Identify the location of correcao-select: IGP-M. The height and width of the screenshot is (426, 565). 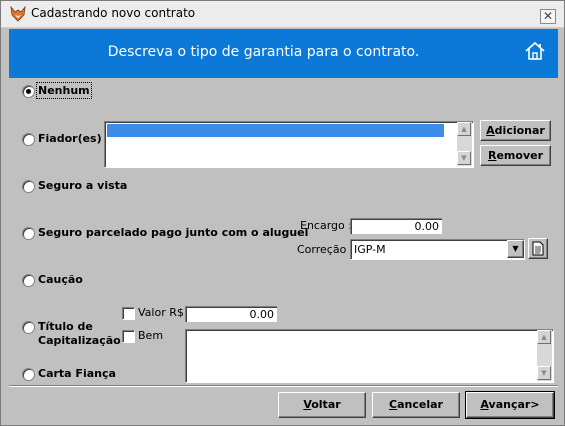
(437, 249).